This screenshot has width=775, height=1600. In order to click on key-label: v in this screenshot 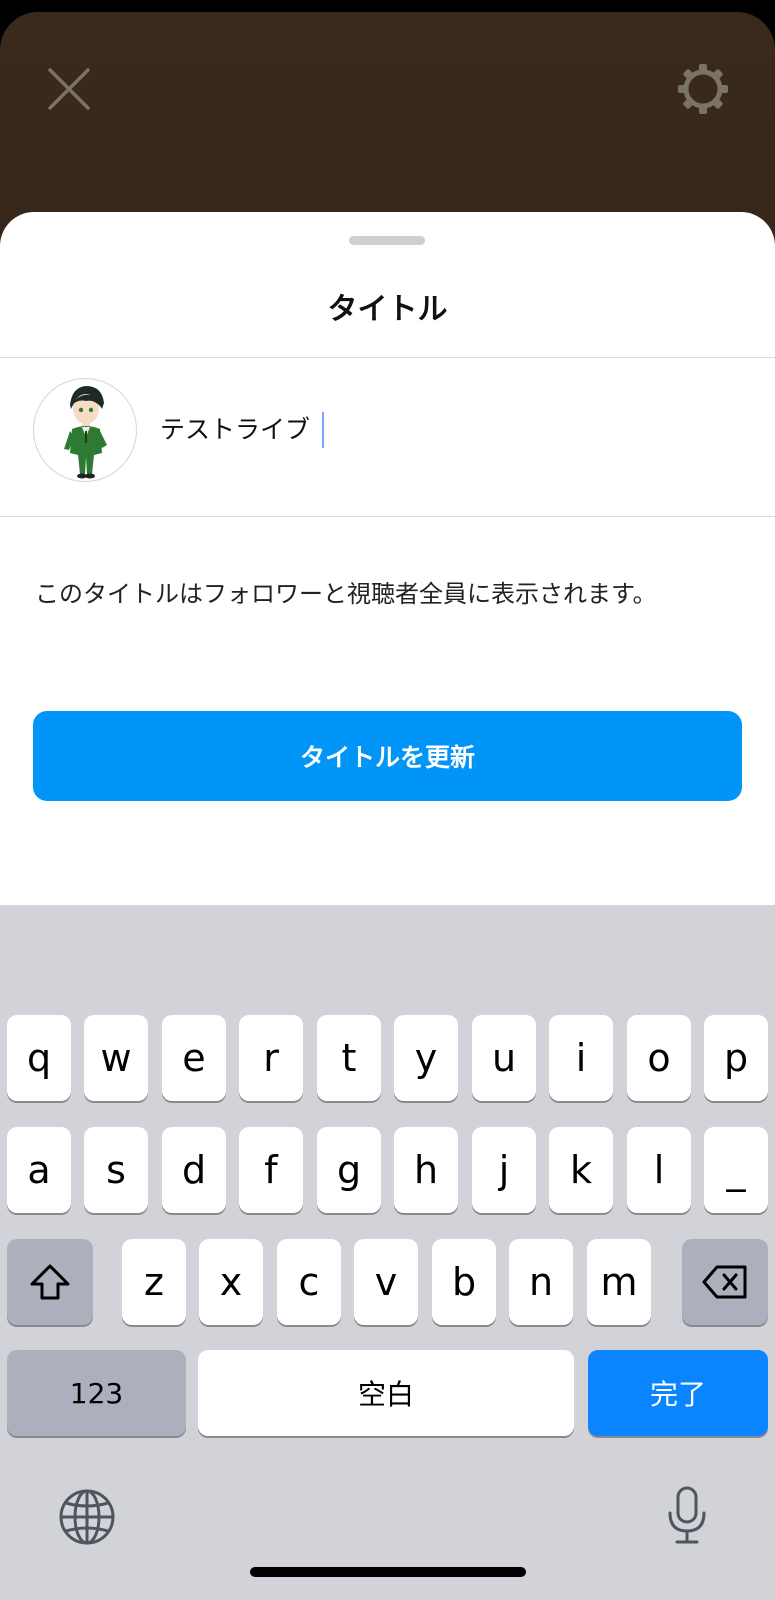, I will do `click(386, 1282)`.